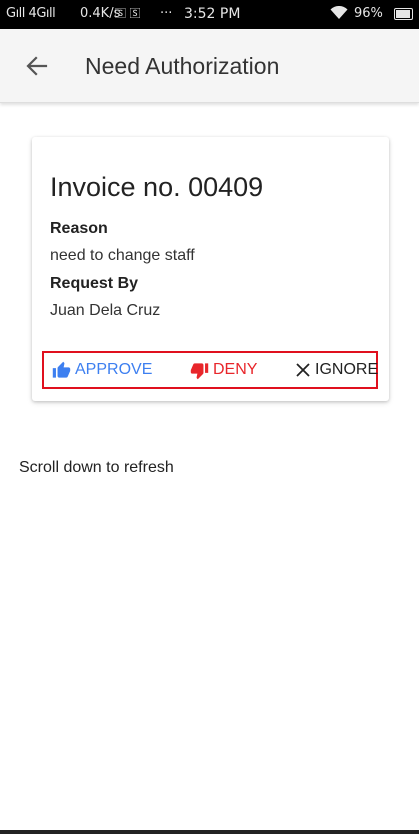 The height and width of the screenshot is (834, 419). I want to click on deny-button: DENY, so click(223, 370).